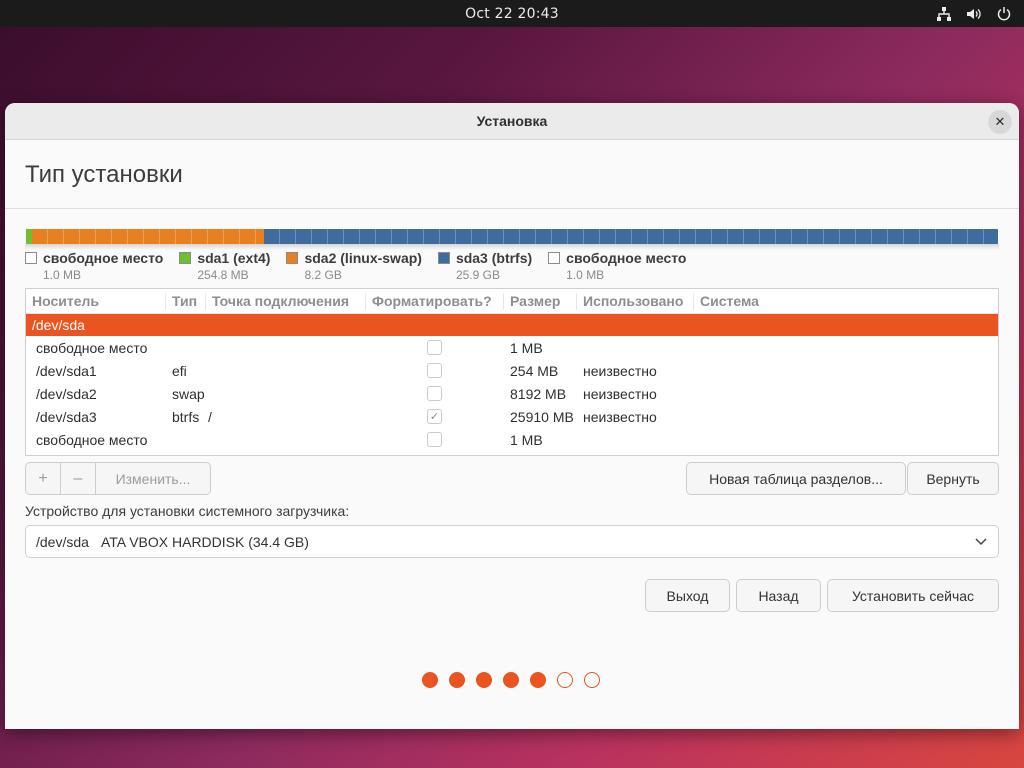 Image resolution: width=1024 pixels, height=768 pixels. Describe the element at coordinates (66, 370) in the screenshot. I see `row-device: /dev/sda1` at that location.